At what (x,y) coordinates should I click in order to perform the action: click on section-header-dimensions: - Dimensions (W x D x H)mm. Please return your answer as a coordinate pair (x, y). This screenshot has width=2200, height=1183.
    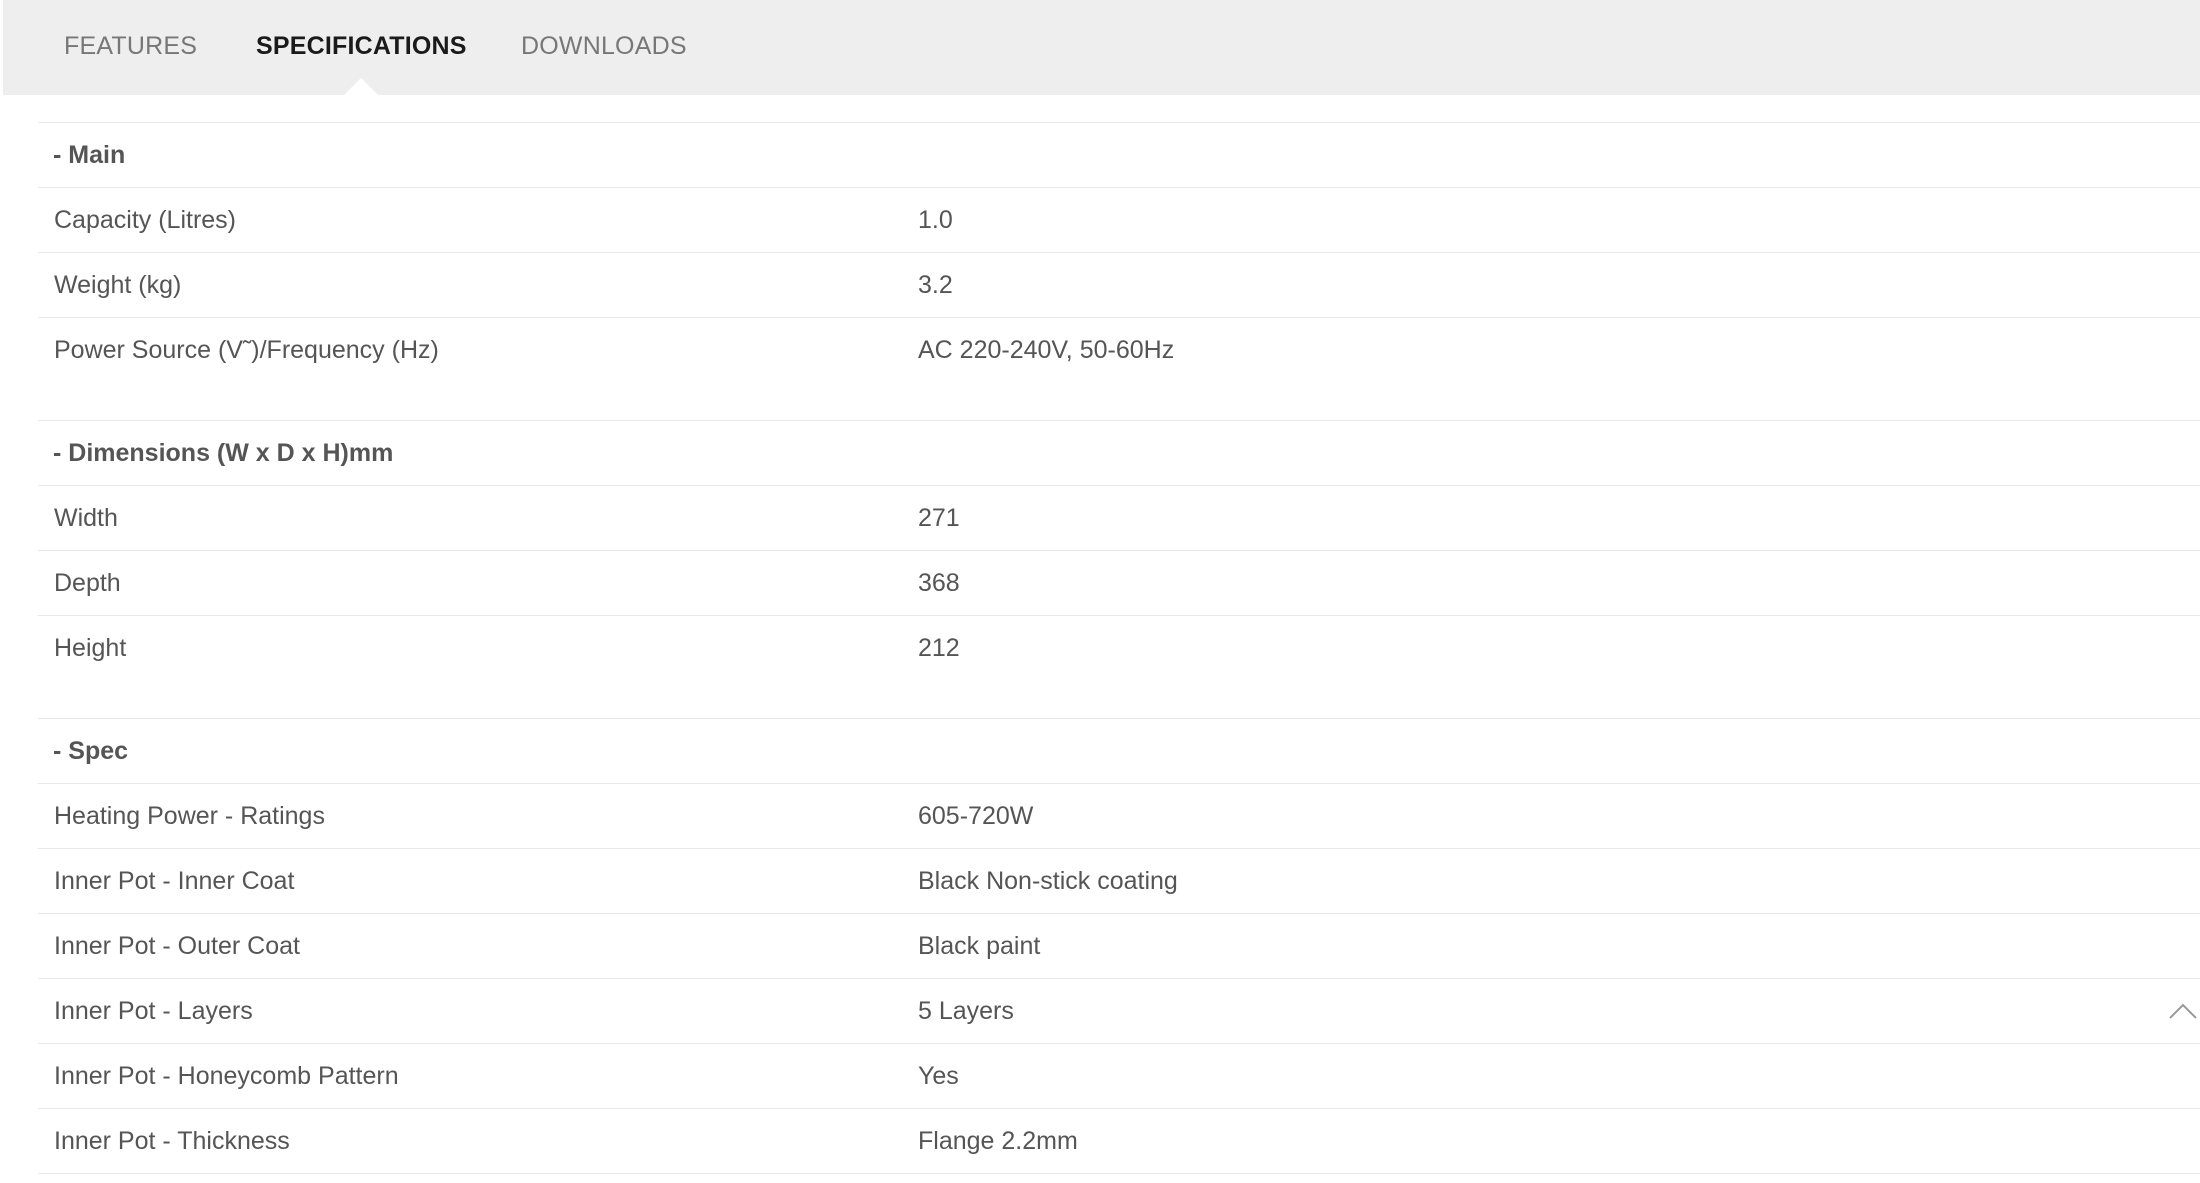
    Looking at the image, I should click on (1119, 453).